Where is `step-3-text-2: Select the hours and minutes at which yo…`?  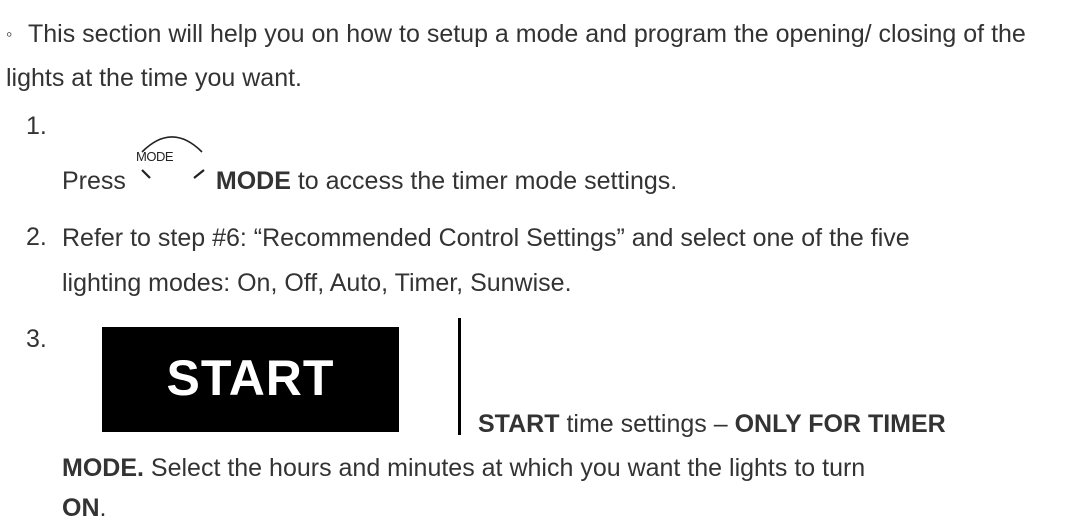
step-3-text-2: Select the hours and minutes at which yo… is located at coordinates (508, 468).